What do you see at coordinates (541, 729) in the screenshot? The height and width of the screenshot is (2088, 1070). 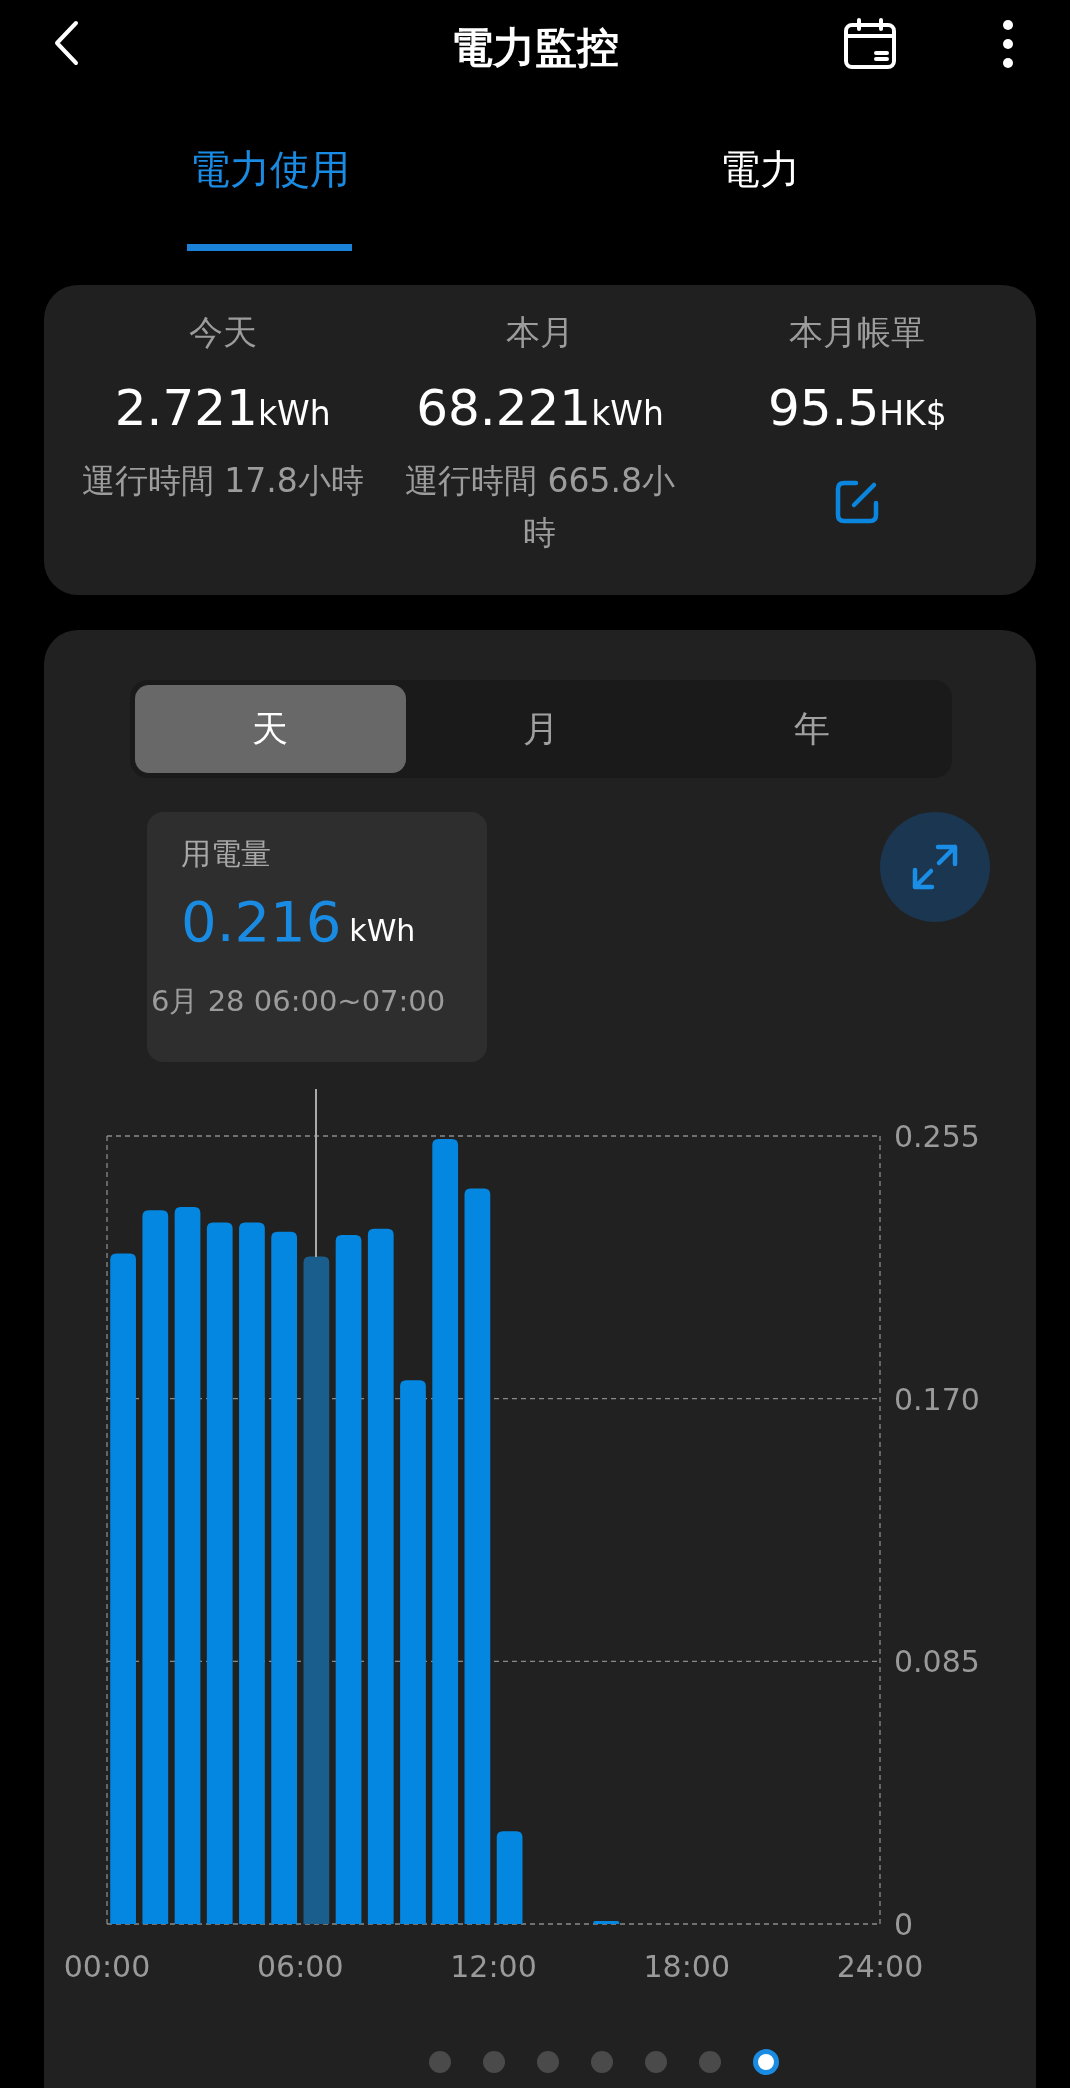 I see `period-tab: 月` at bounding box center [541, 729].